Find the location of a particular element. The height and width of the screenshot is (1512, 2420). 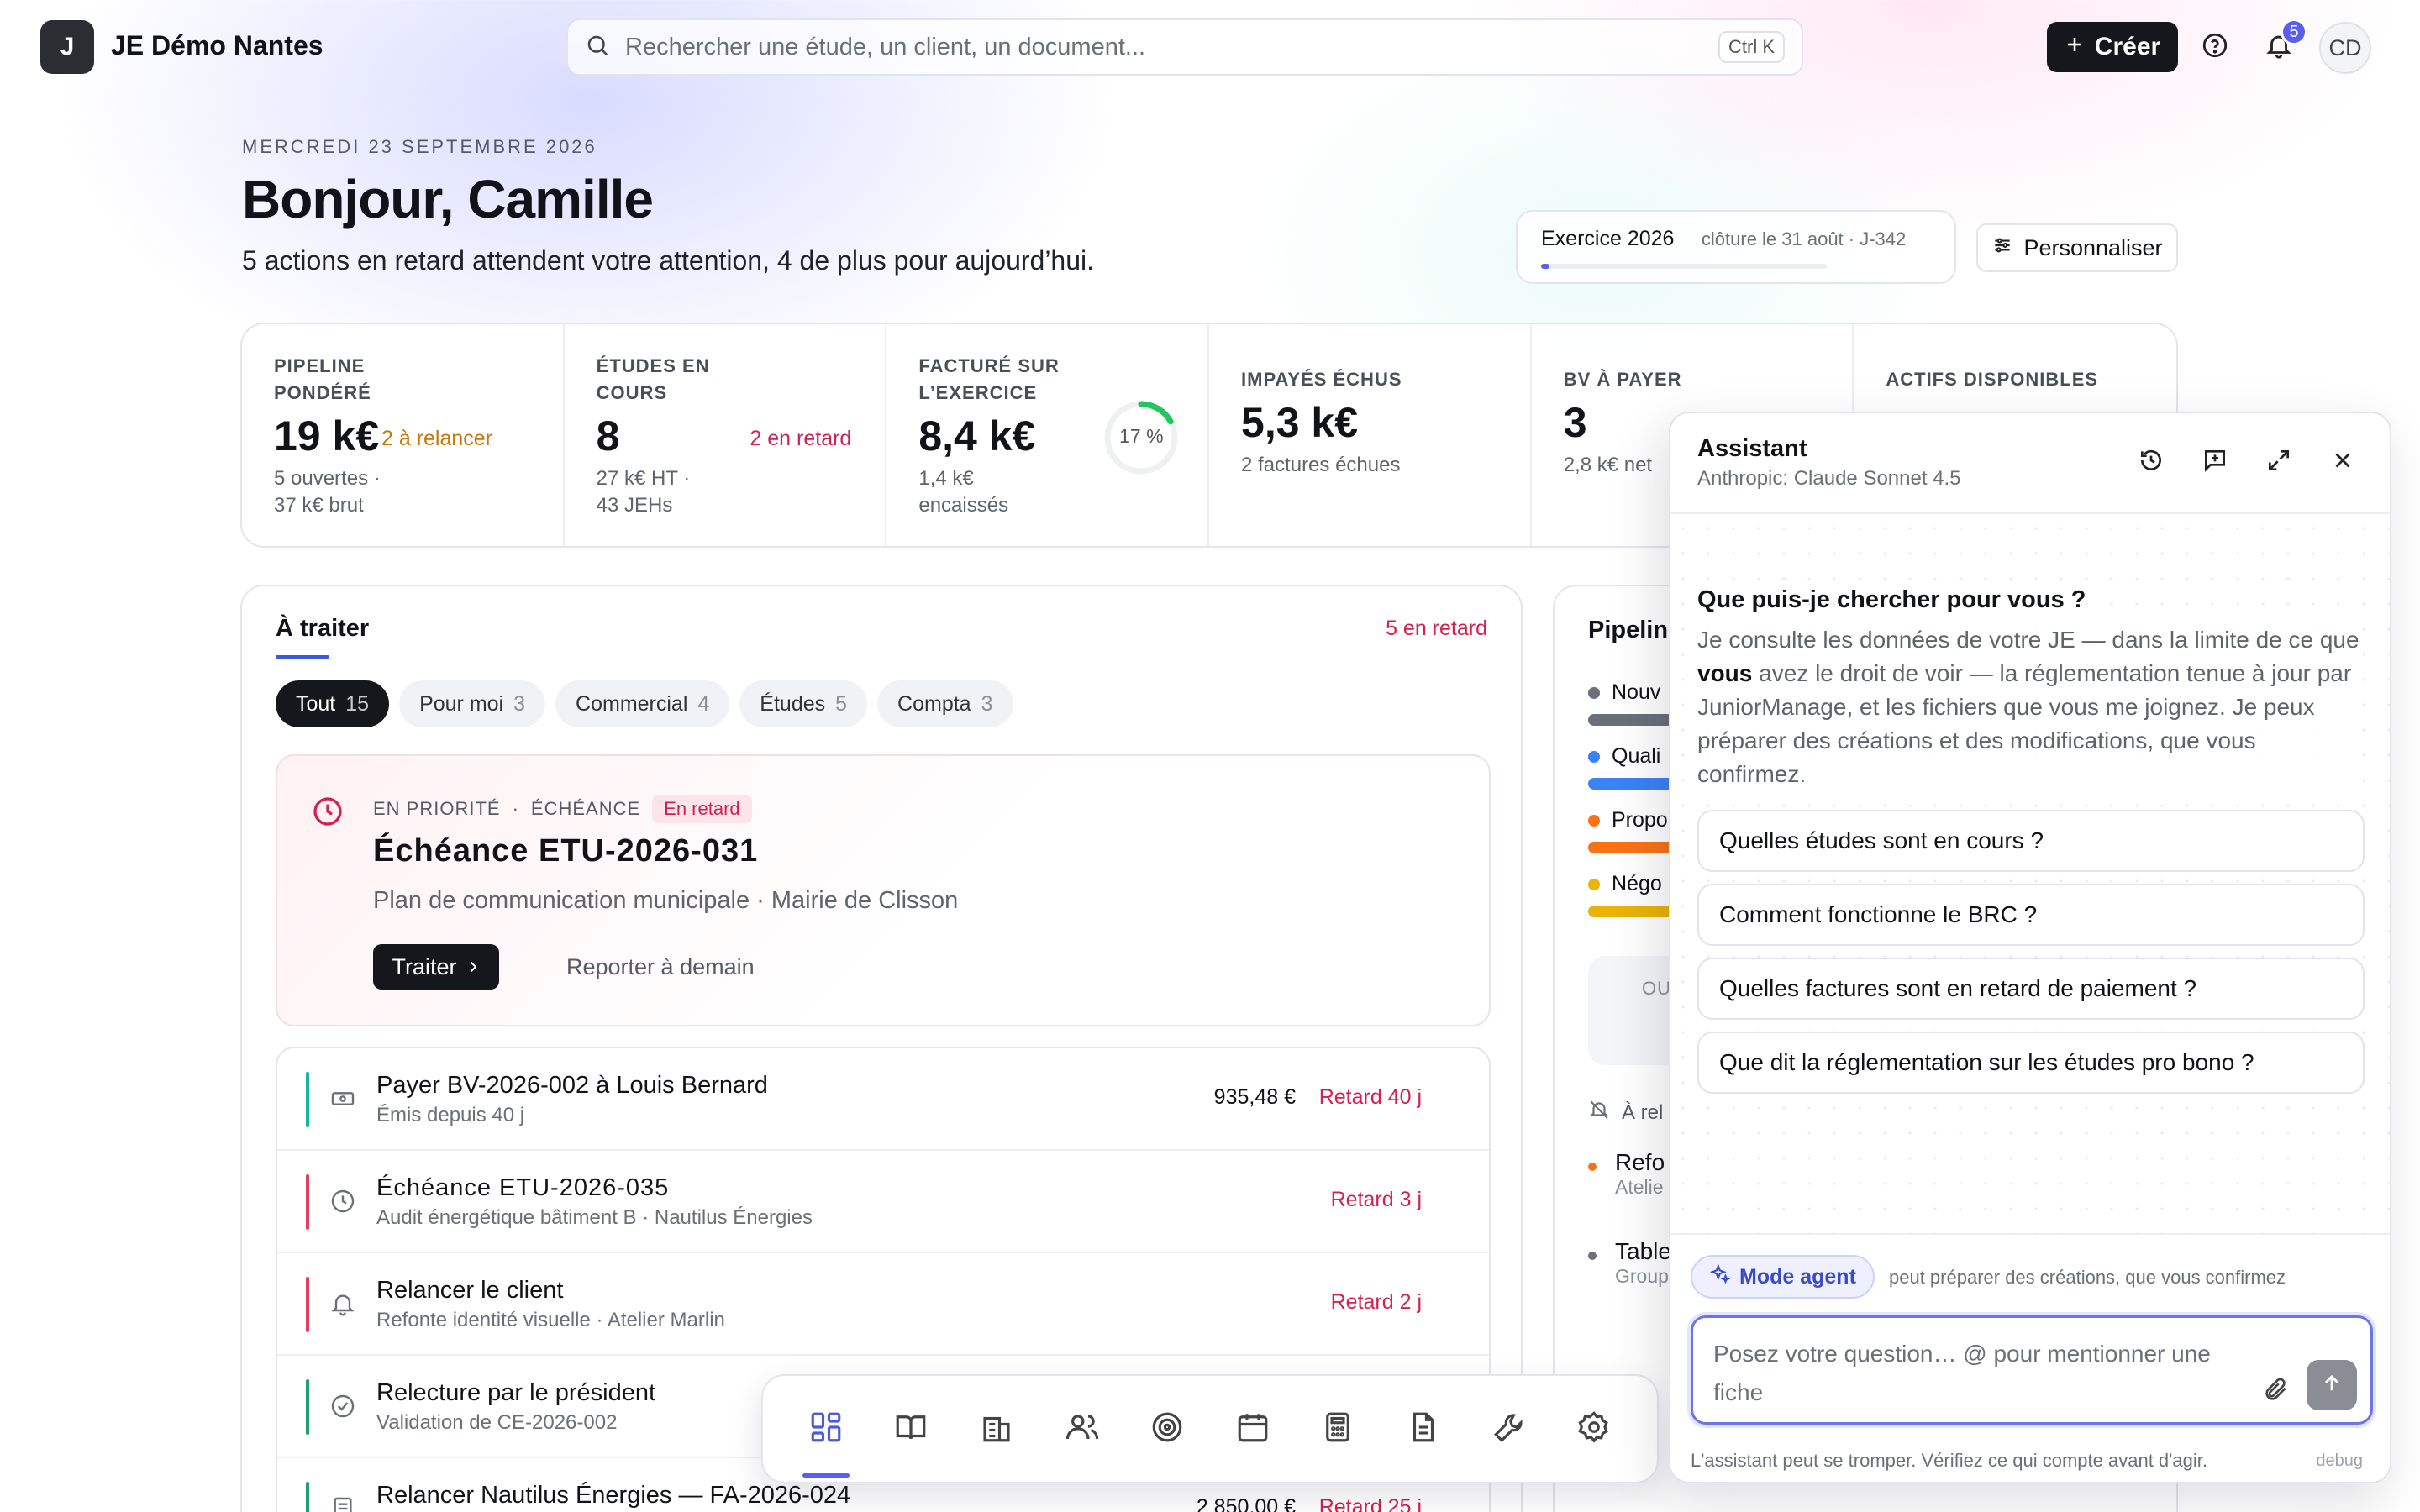

target-icon is located at coordinates (1167, 1429).